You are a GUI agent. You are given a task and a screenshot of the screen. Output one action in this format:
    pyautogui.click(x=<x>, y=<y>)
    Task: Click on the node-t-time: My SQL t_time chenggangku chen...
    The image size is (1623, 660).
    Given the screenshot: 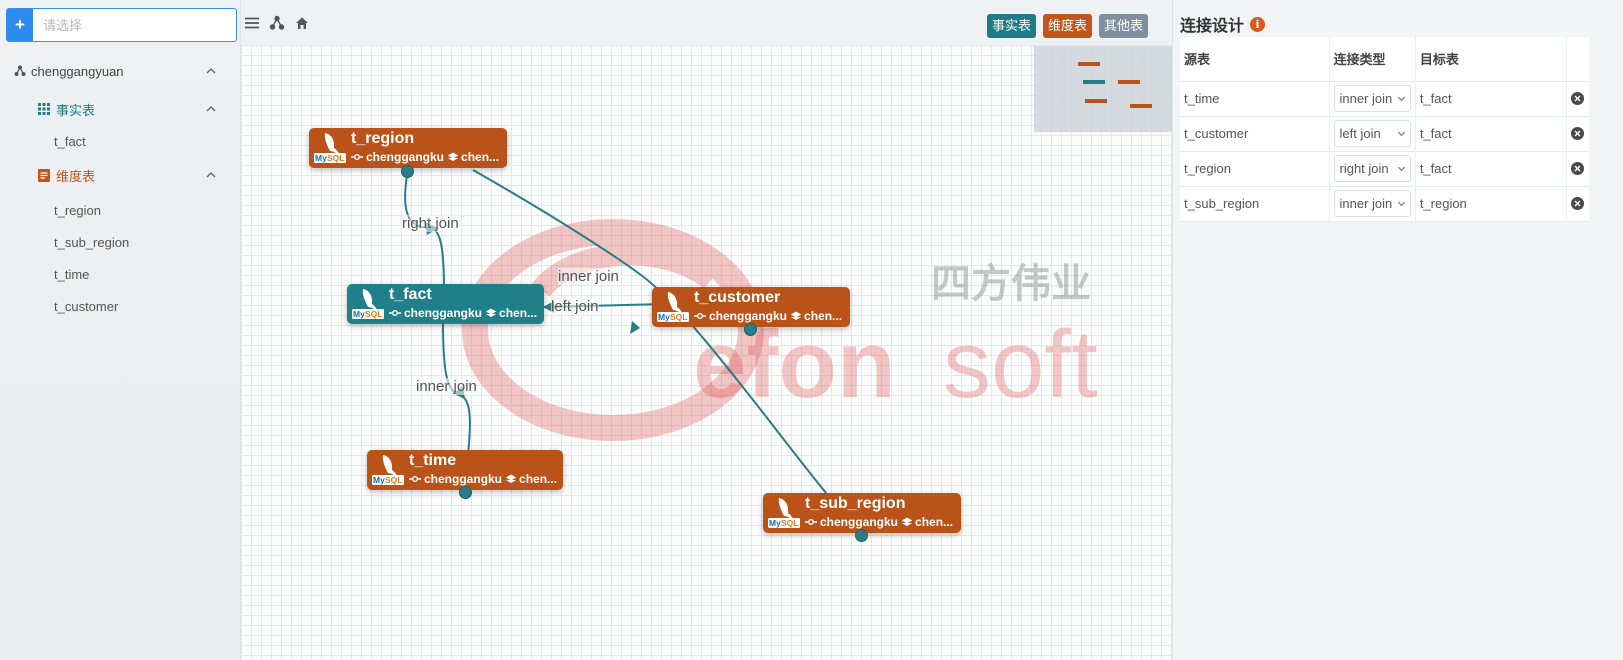 What is the action you would take?
    pyautogui.click(x=465, y=470)
    